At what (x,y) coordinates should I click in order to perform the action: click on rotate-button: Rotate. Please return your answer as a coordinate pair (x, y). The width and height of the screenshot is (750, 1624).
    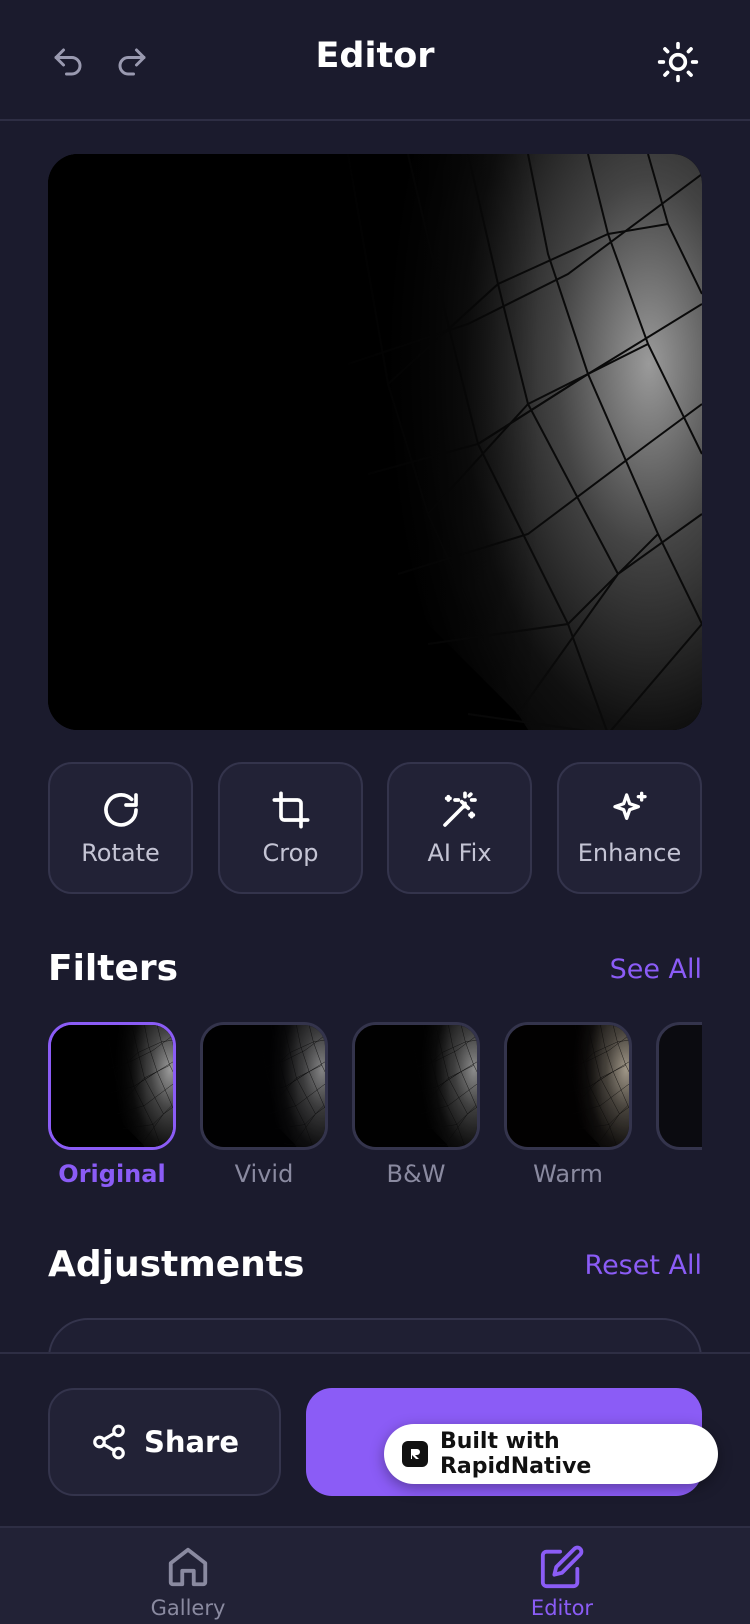
    Looking at the image, I should click on (120, 828).